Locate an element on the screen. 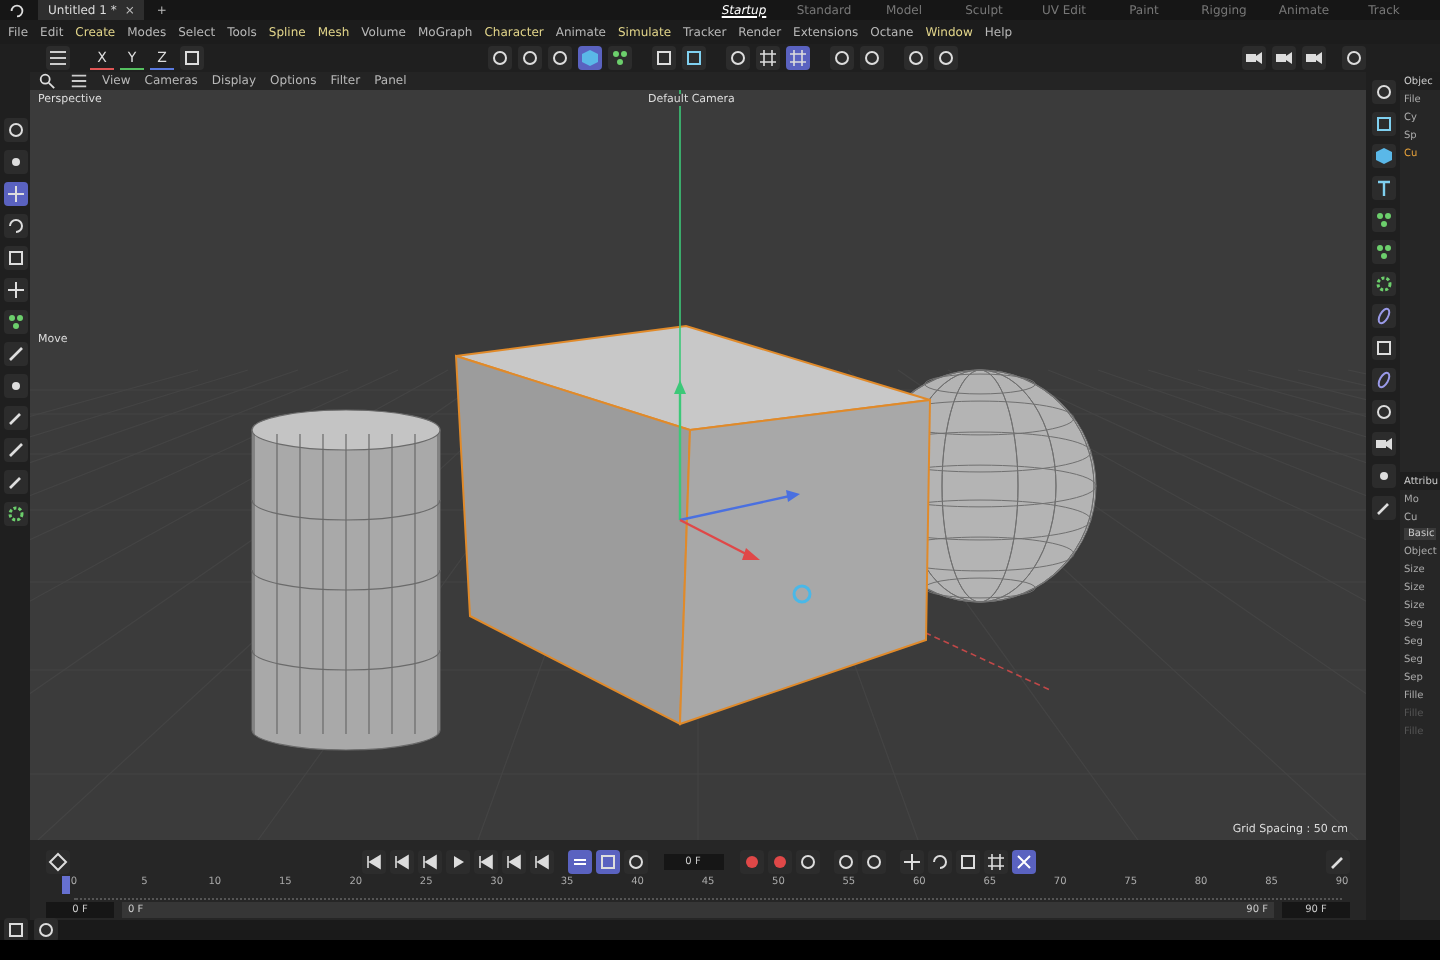 This screenshot has width=1440, height=960. search-icon is located at coordinates (47, 81).